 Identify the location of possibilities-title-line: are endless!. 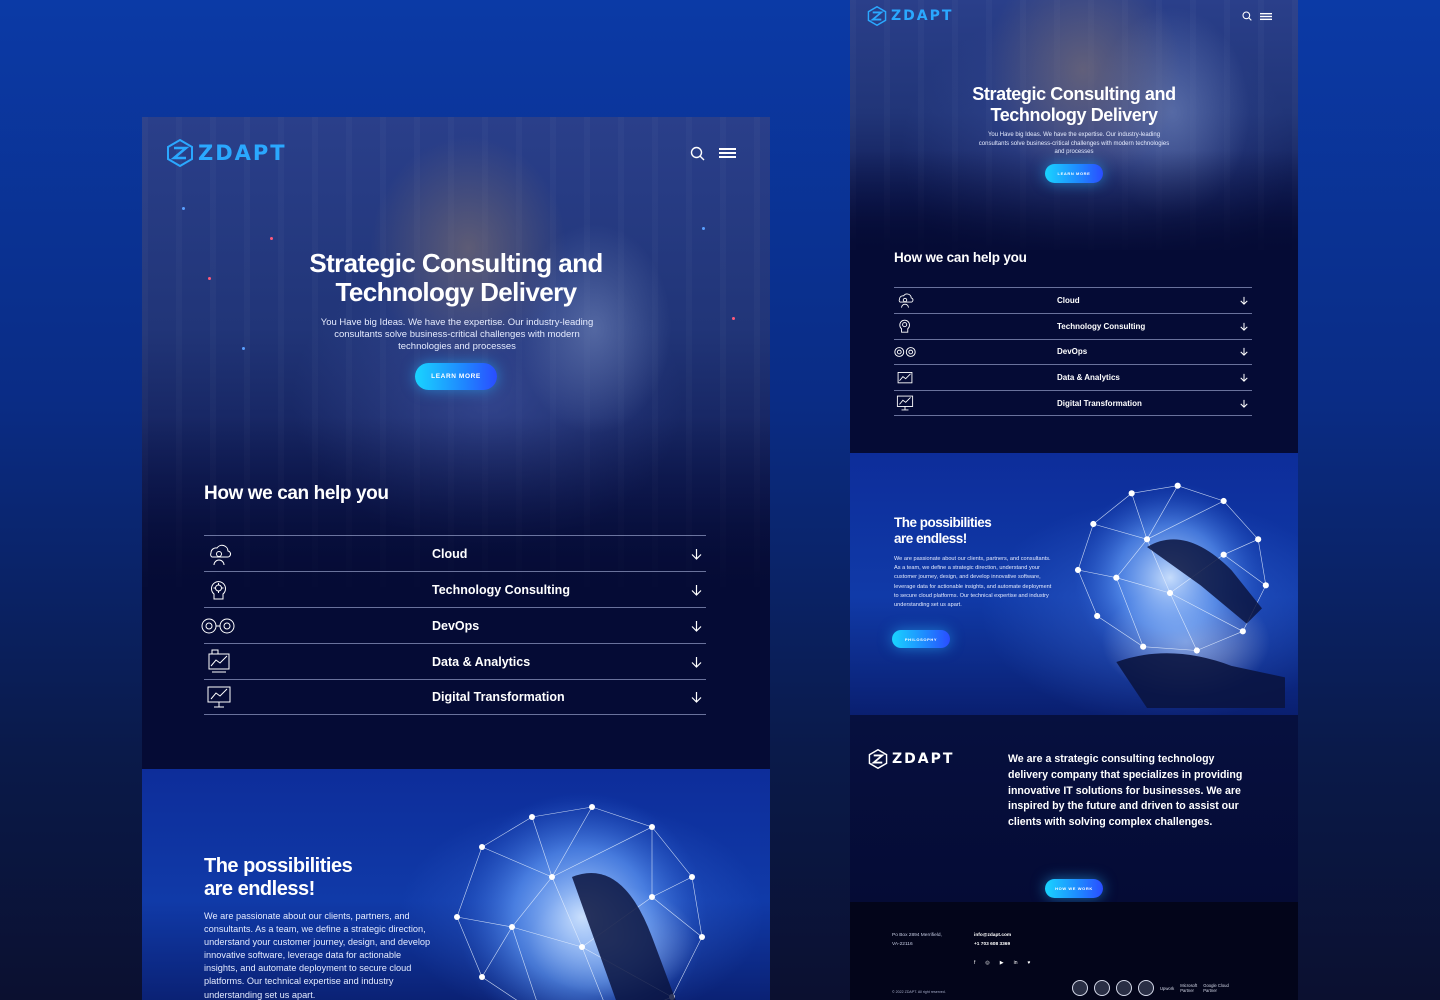
(930, 538).